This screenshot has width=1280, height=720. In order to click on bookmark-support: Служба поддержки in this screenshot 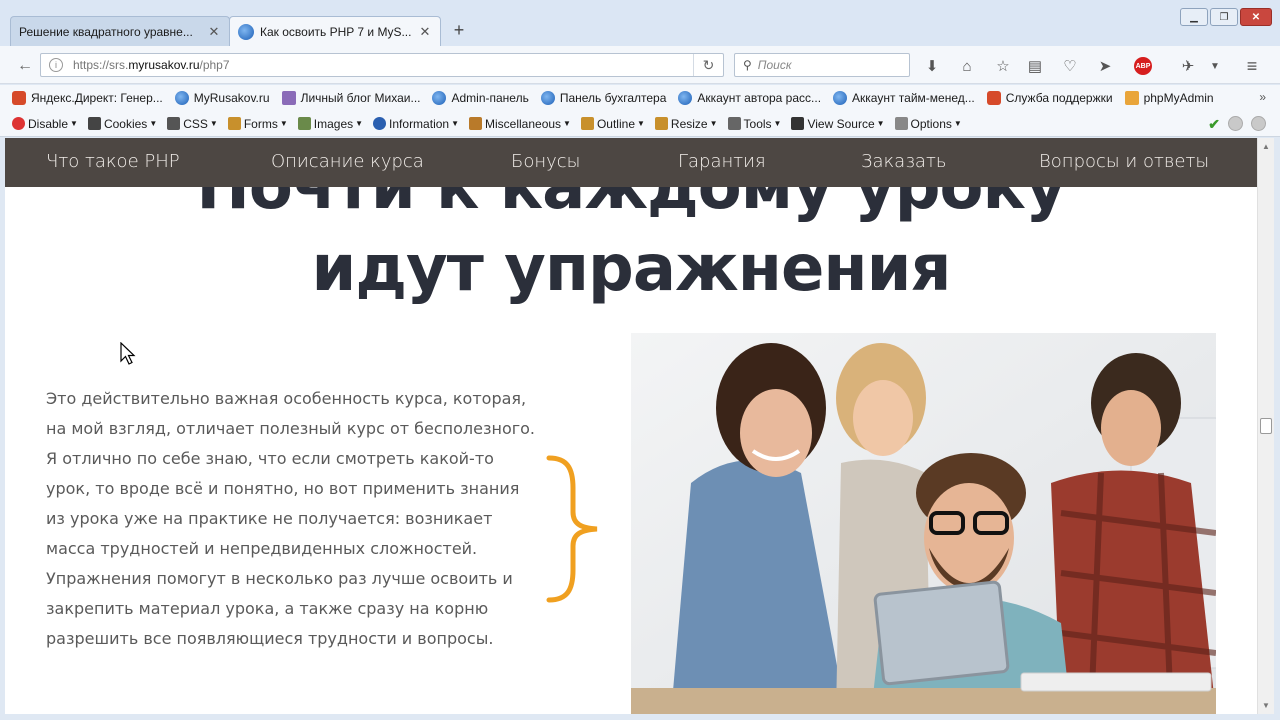, I will do `click(1049, 98)`.